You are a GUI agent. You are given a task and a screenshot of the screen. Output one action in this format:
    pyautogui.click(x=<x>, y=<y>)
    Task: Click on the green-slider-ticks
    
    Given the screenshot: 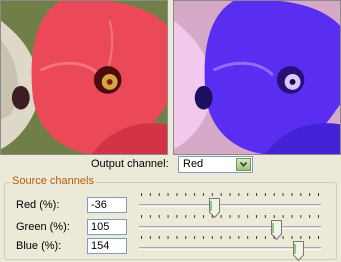 What is the action you would take?
    pyautogui.click(x=230, y=216)
    